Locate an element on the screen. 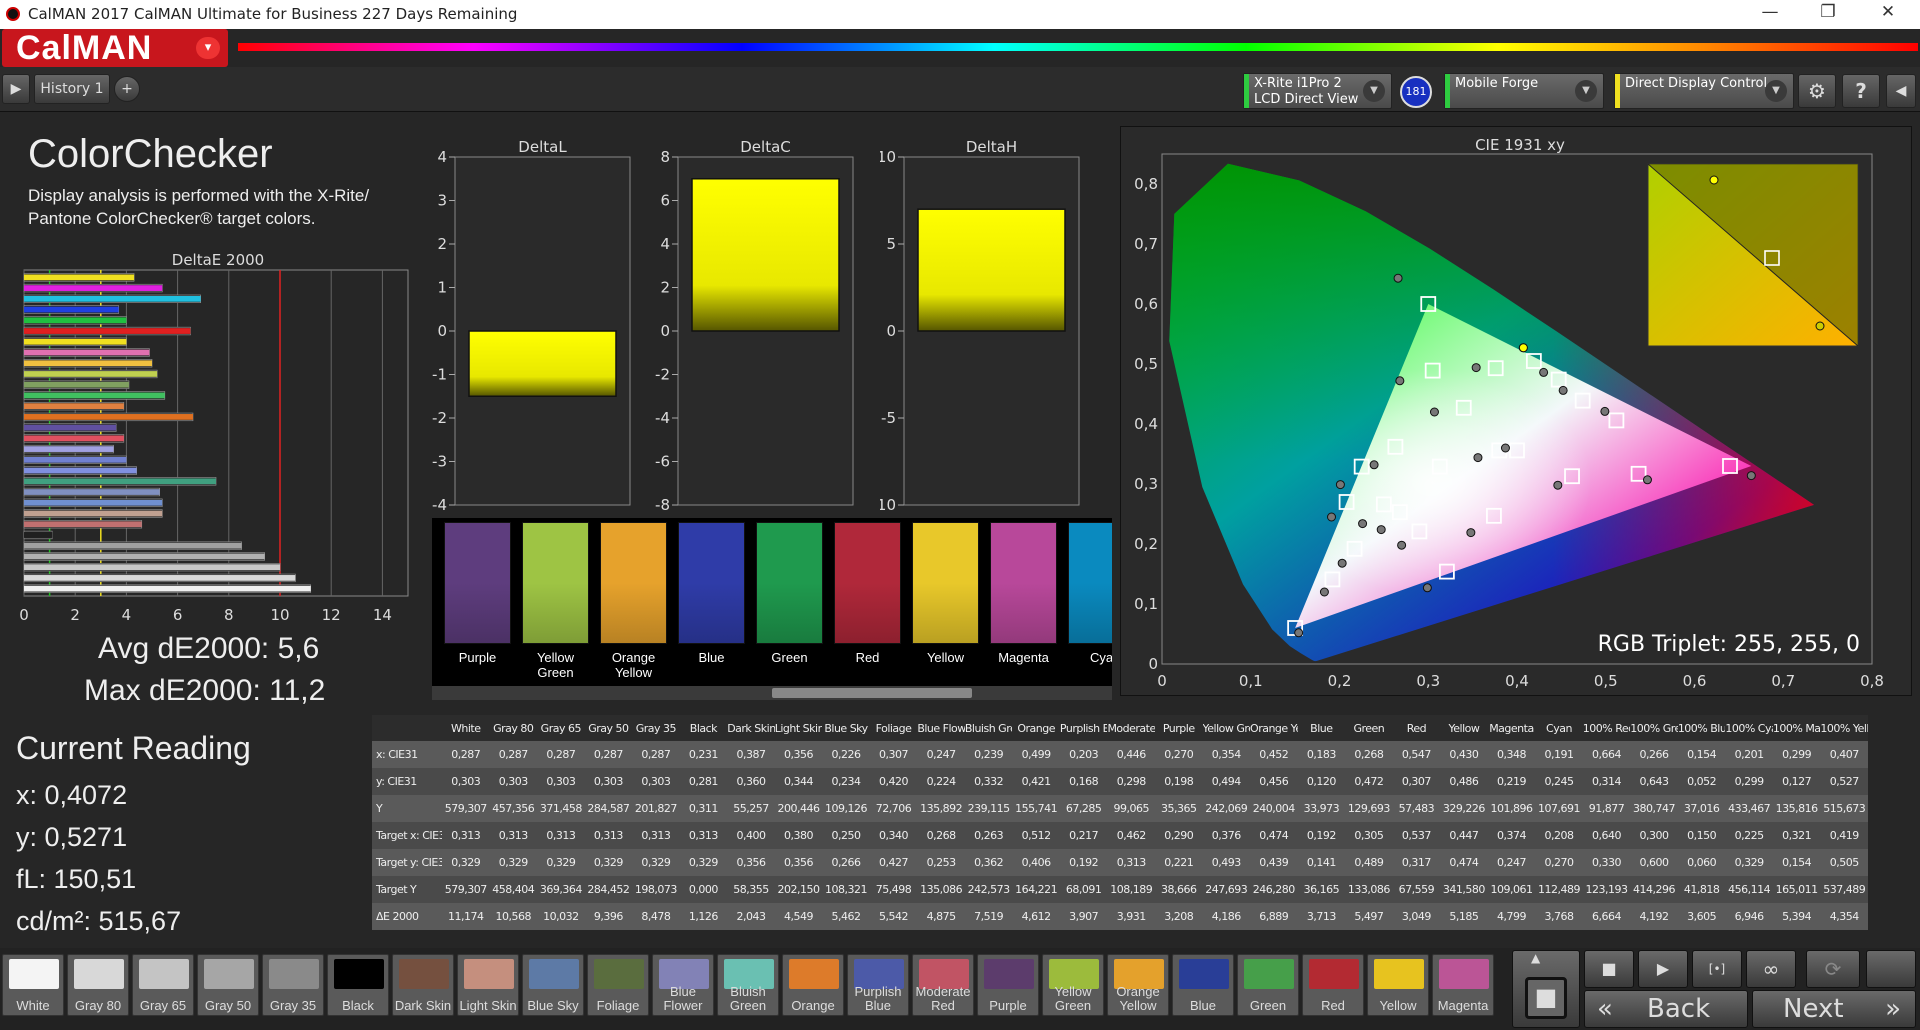 This screenshot has width=1920, height=1030. color-chip: Black is located at coordinates (358, 985).